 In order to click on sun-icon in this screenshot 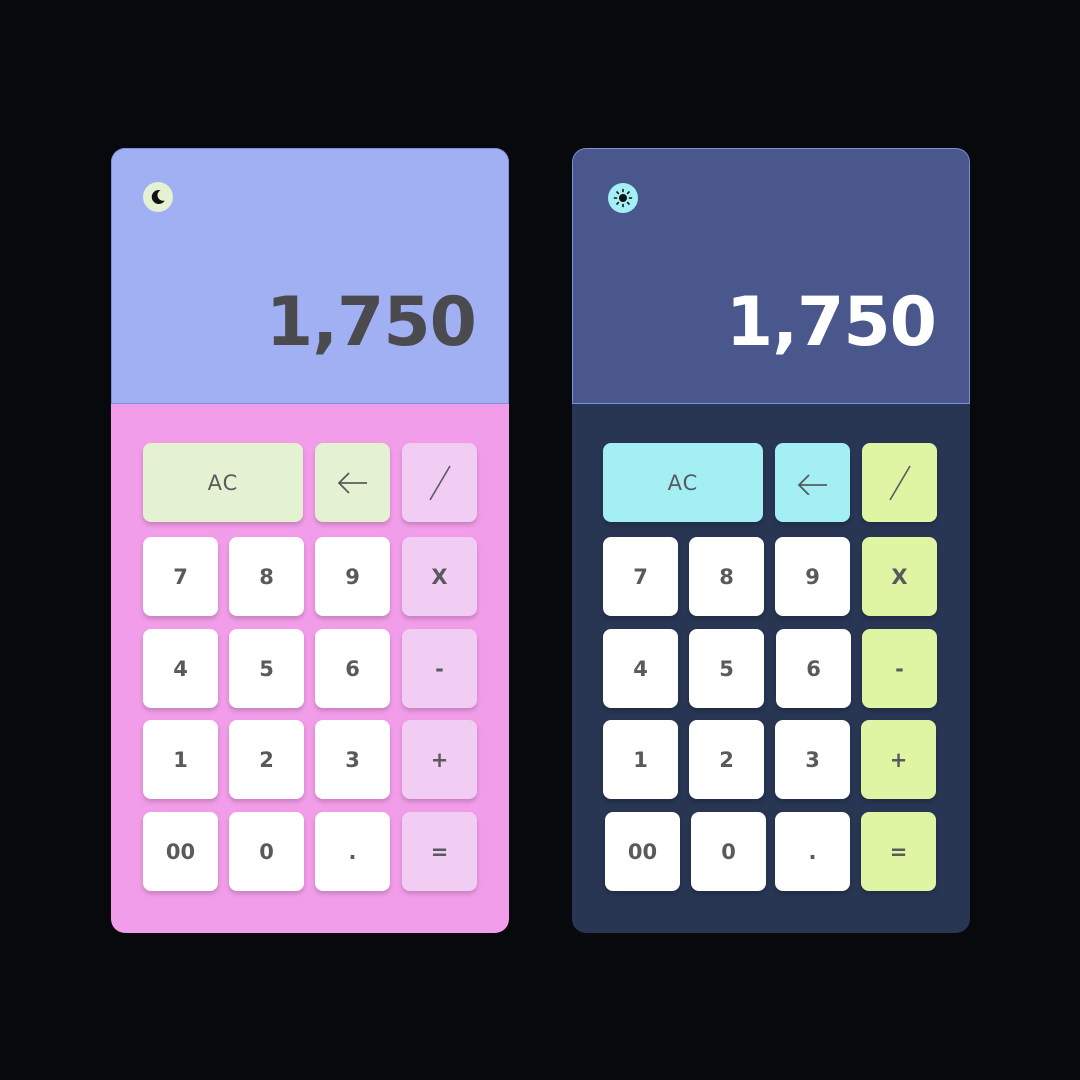, I will do `click(623, 198)`.